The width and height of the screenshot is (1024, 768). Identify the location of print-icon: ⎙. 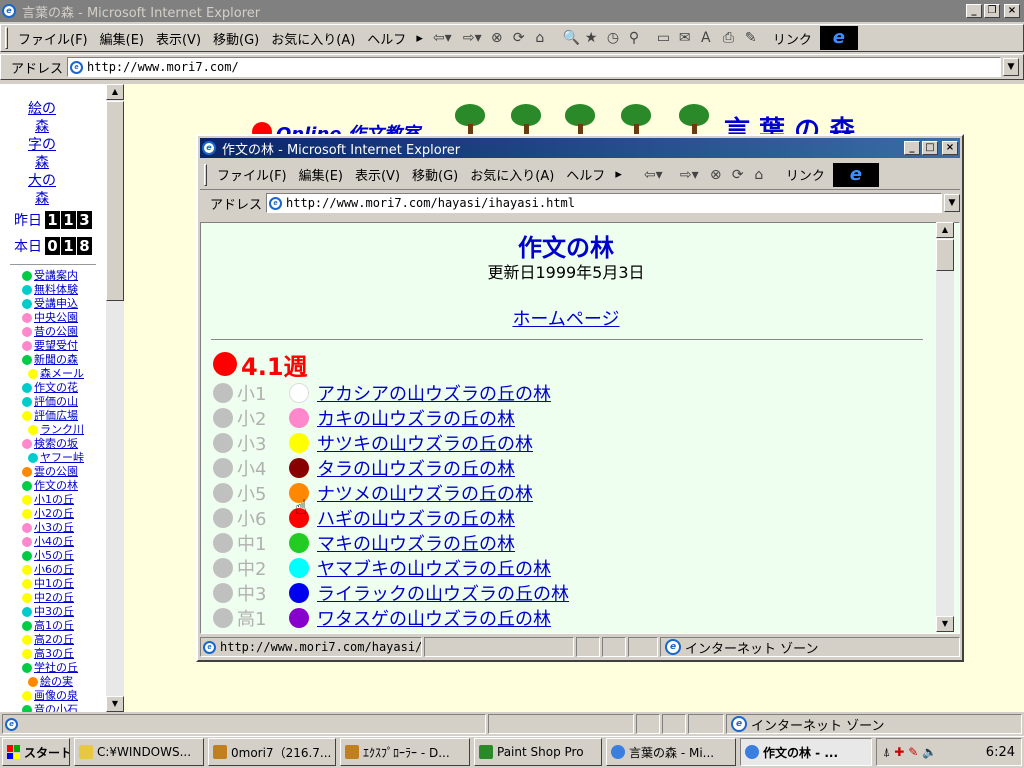
(728, 38).